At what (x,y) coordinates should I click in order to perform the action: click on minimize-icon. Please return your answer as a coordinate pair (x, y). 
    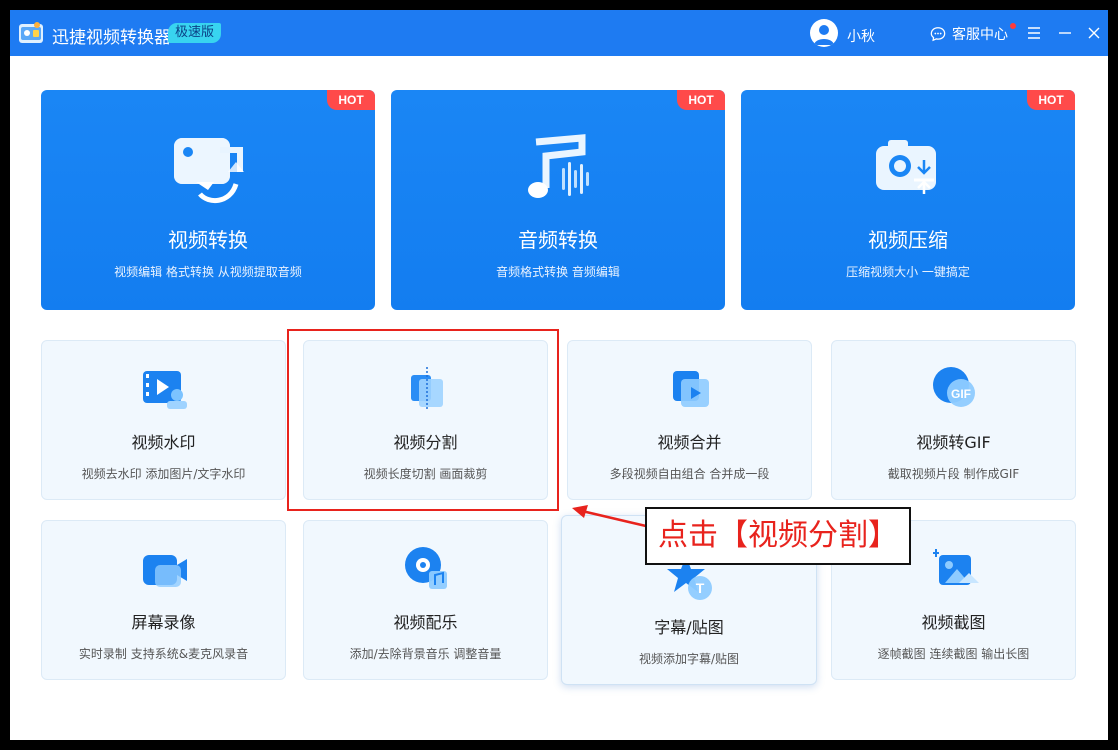
    Looking at the image, I should click on (1065, 33).